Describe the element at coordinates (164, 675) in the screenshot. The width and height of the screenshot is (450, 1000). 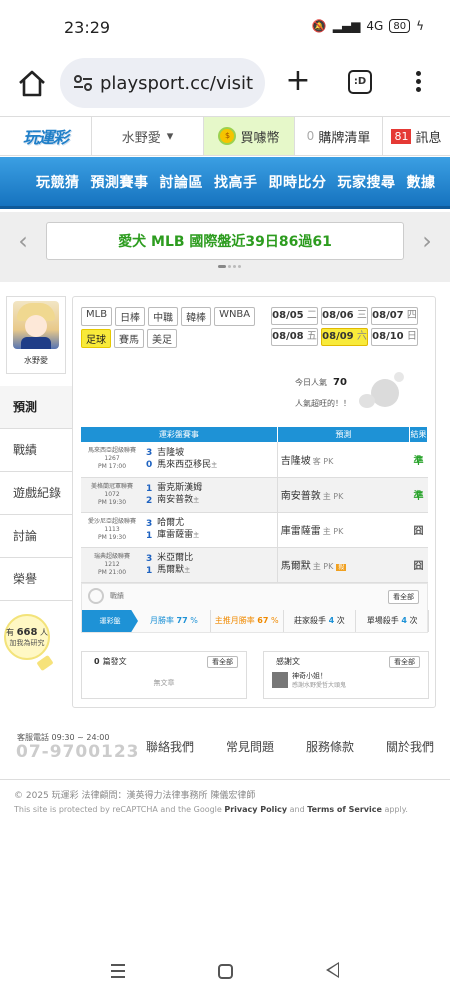
I see `posts-box: 0 篇發文 看全部 無文章` at that location.